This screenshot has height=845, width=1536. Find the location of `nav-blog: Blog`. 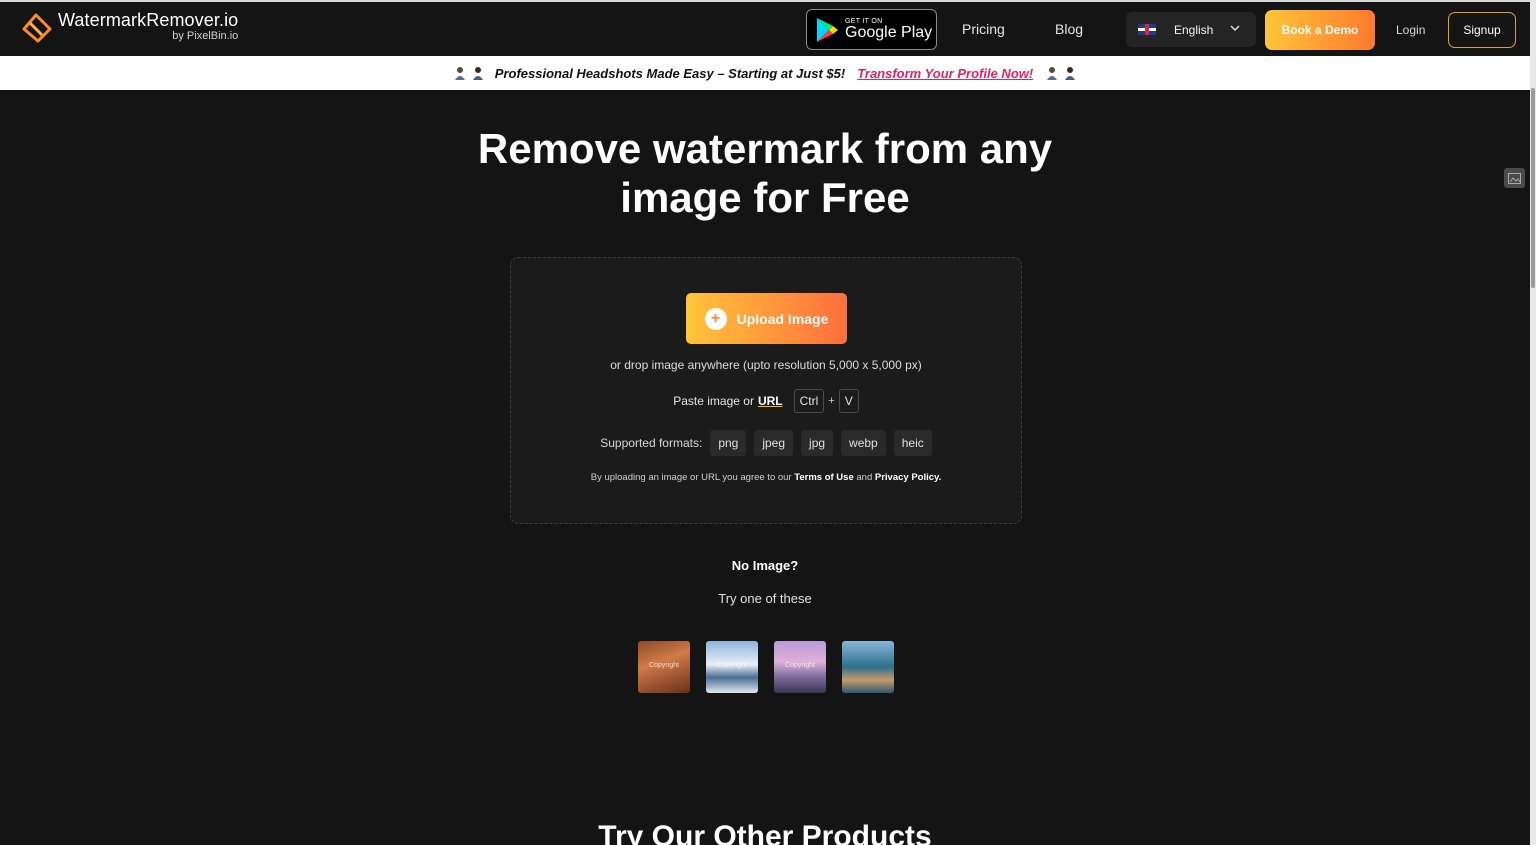

nav-blog: Blog is located at coordinates (1069, 29).